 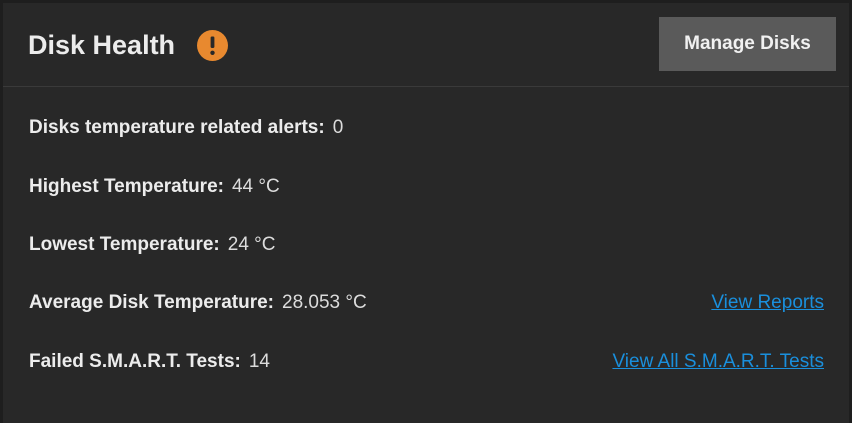 What do you see at coordinates (747, 44) in the screenshot?
I see `manage-disks-button: Manage Disks` at bounding box center [747, 44].